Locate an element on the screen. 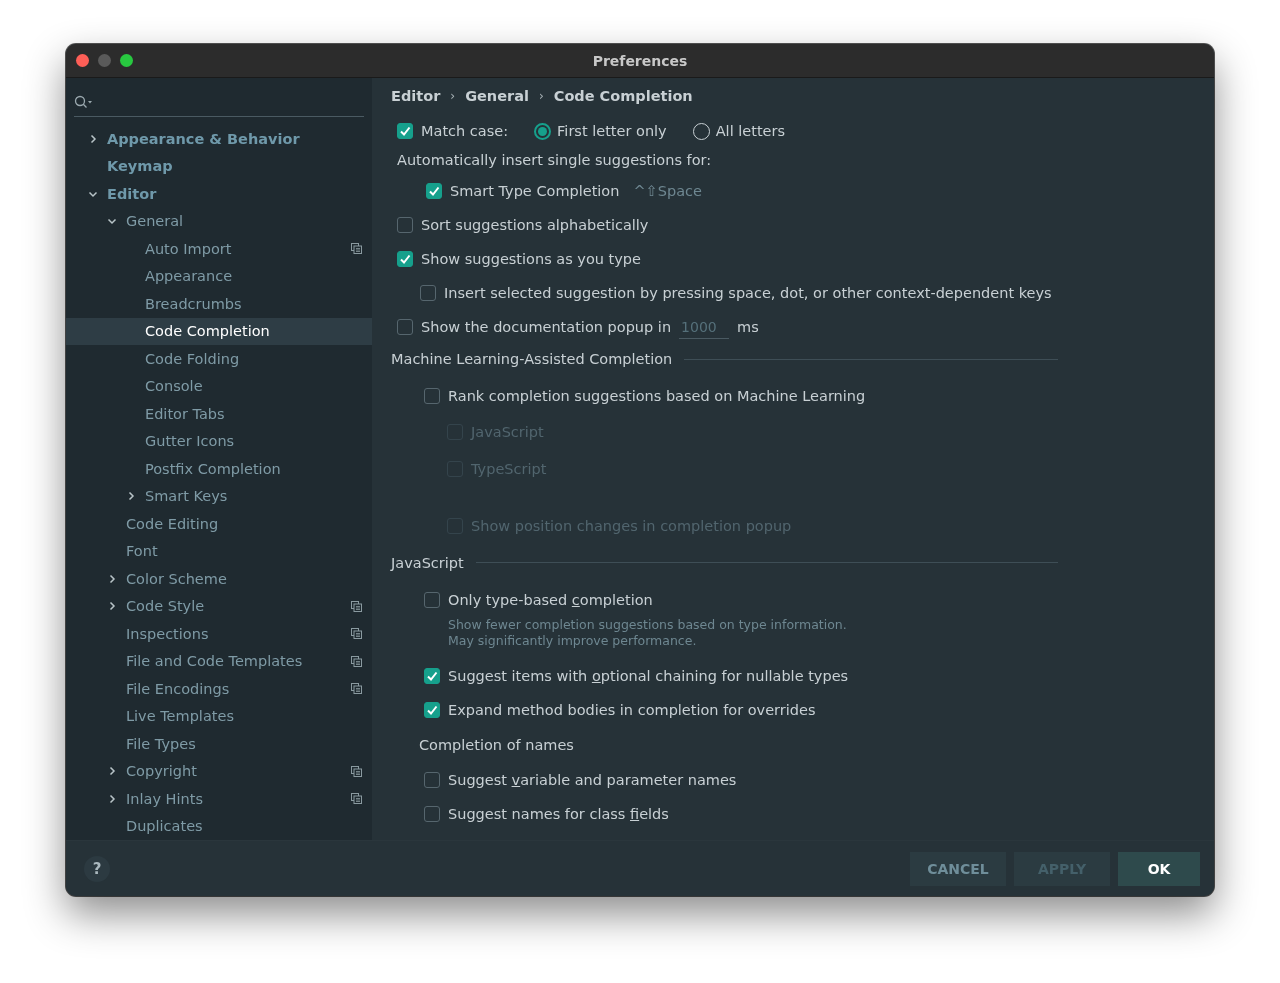  sidebar-item: Breadcrumbs is located at coordinates (219, 304).